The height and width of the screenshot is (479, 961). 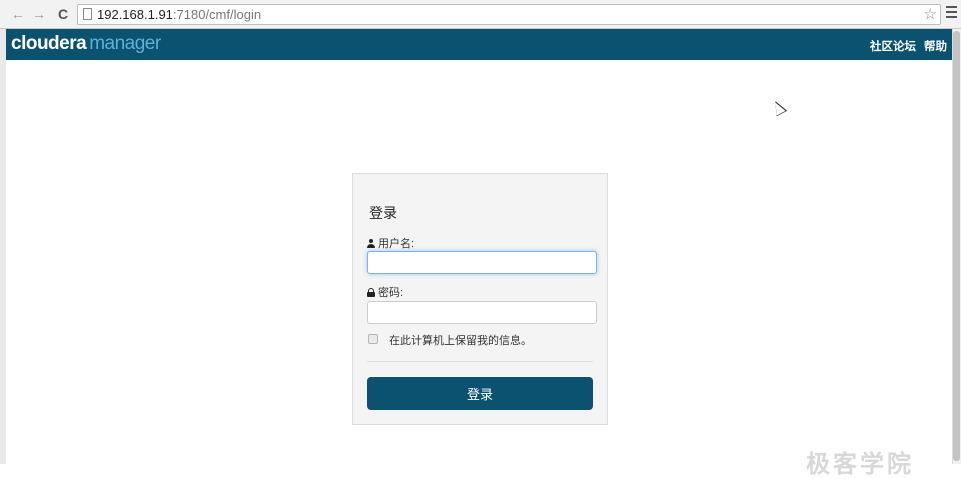 I want to click on login-panel: 登录 用户名: 密码: 在此计算机上保留我的信息。 登录, so click(x=480, y=299).